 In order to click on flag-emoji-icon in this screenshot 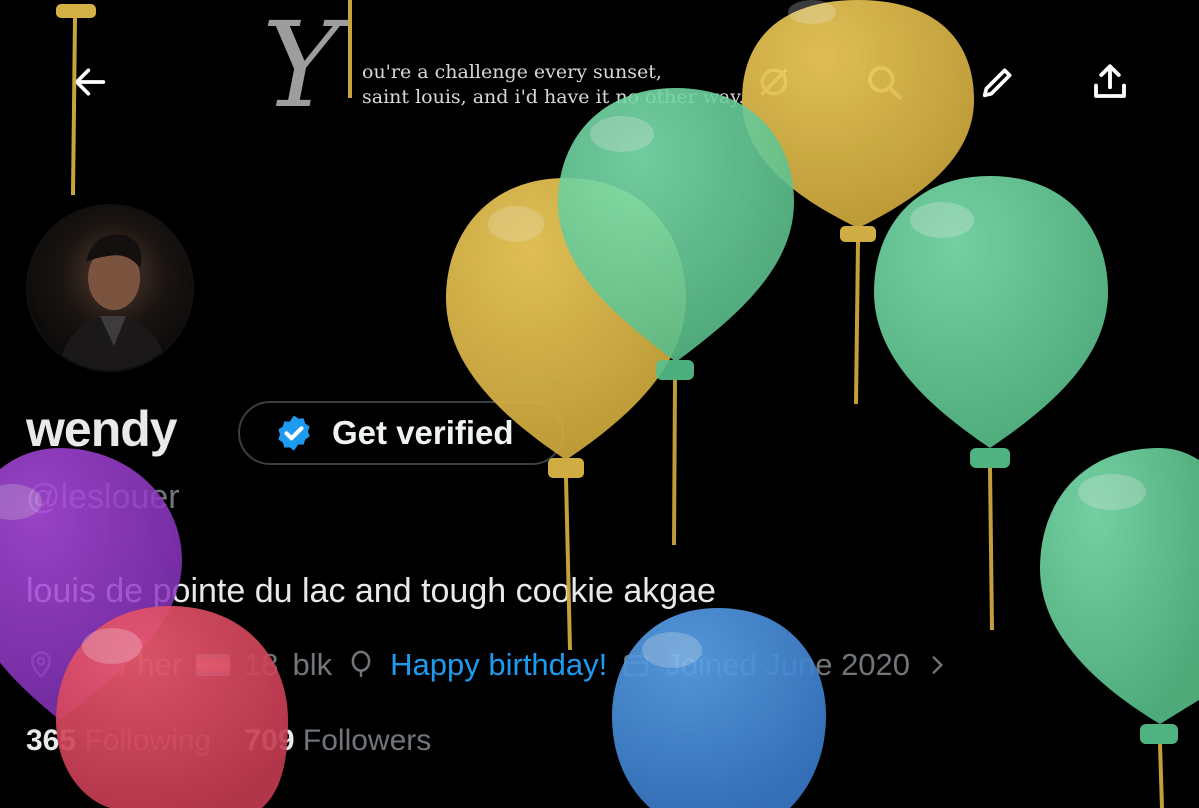, I will do `click(213, 665)`.